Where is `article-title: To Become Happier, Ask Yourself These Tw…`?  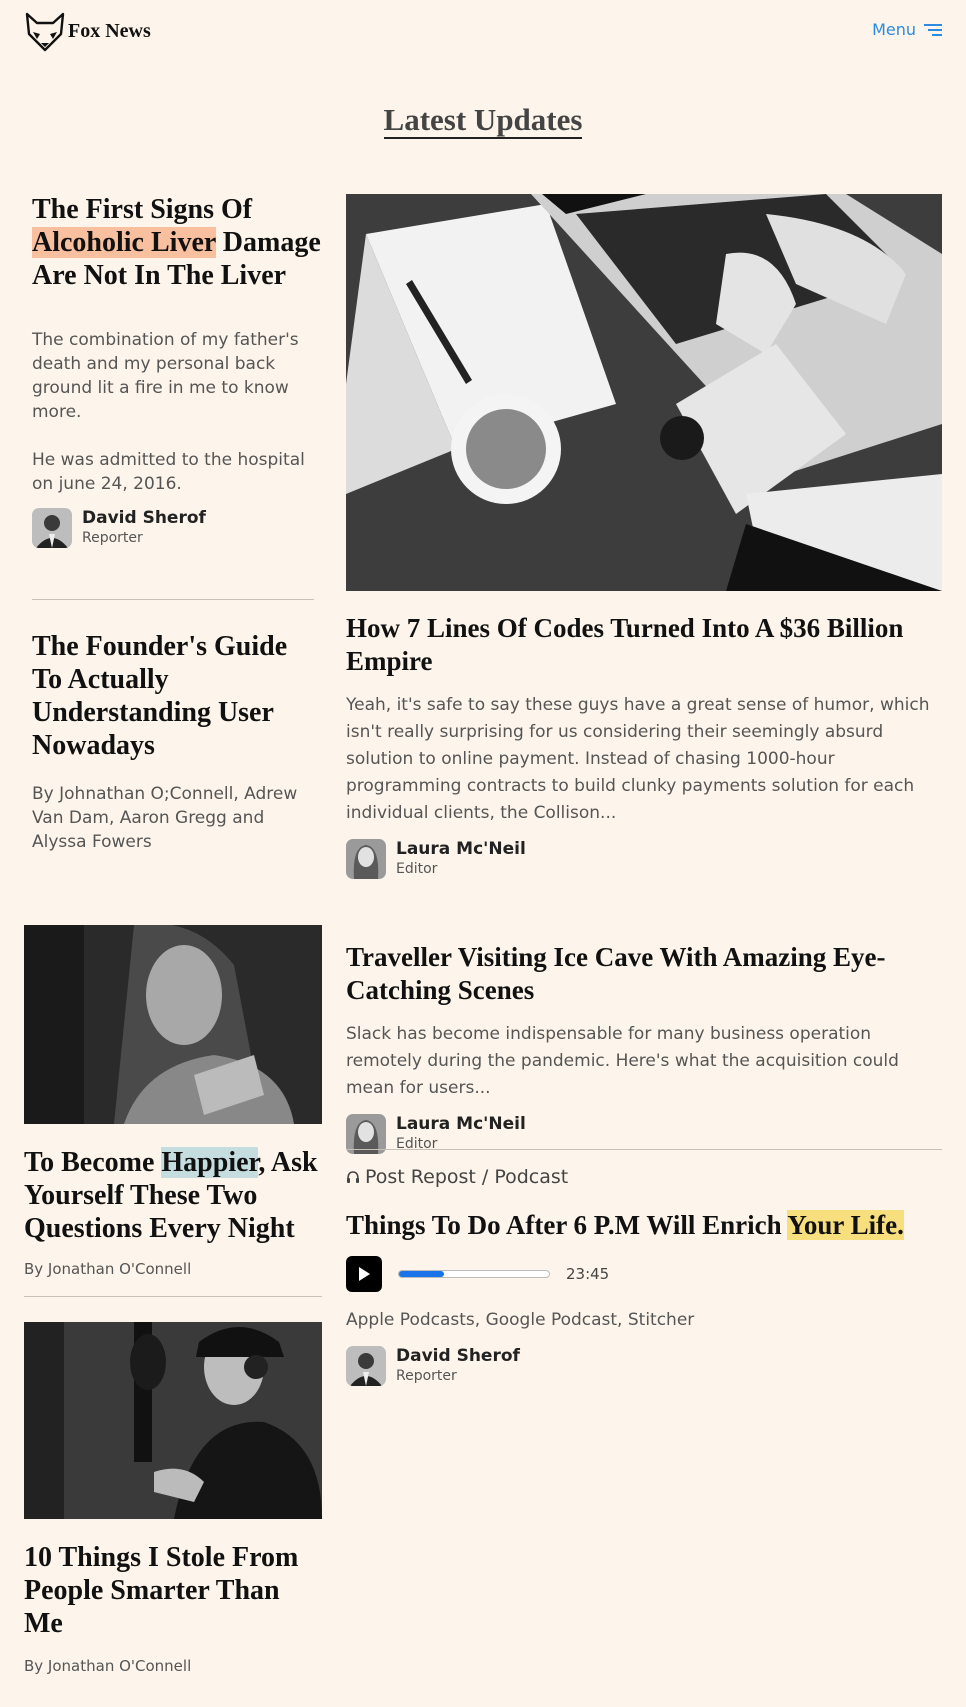 article-title: To Become Happier, Ask Yourself These Tw… is located at coordinates (174, 1195).